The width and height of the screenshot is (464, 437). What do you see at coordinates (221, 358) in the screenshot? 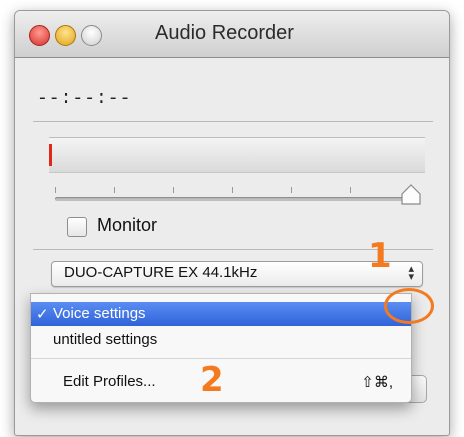
I see `menu-separator` at bounding box center [221, 358].